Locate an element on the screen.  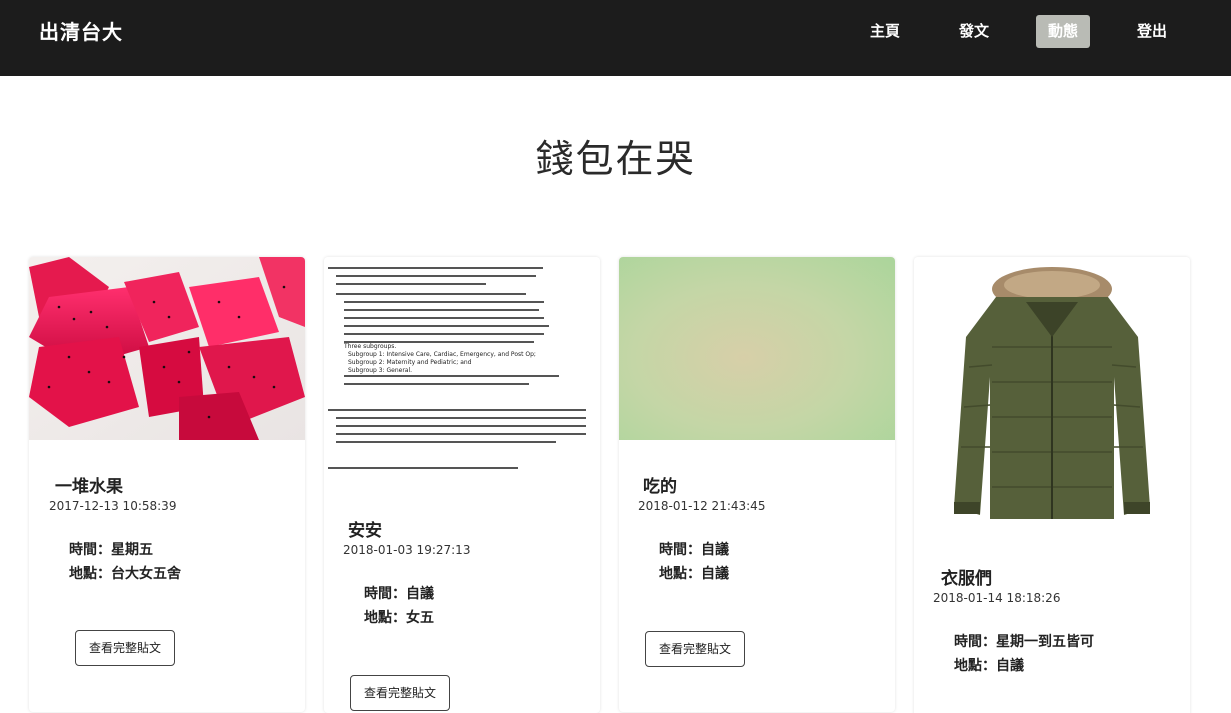
post-image-jacket is located at coordinates (1052, 397).